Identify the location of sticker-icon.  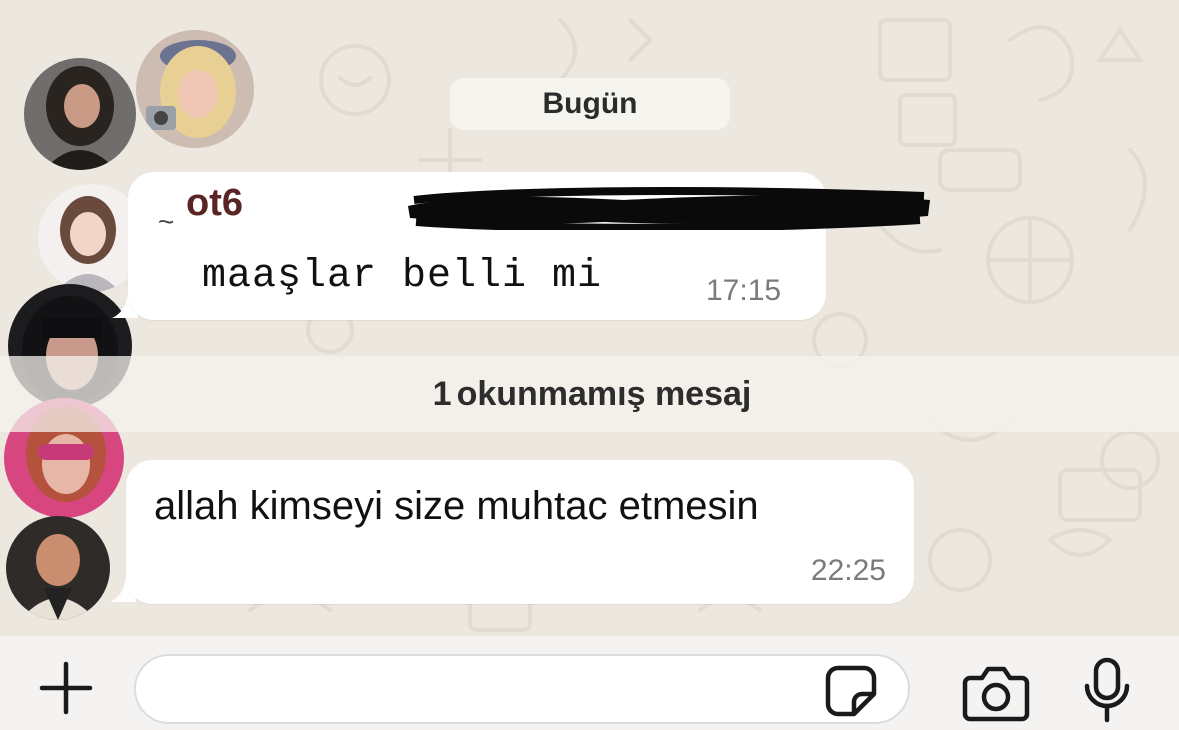
(851, 691).